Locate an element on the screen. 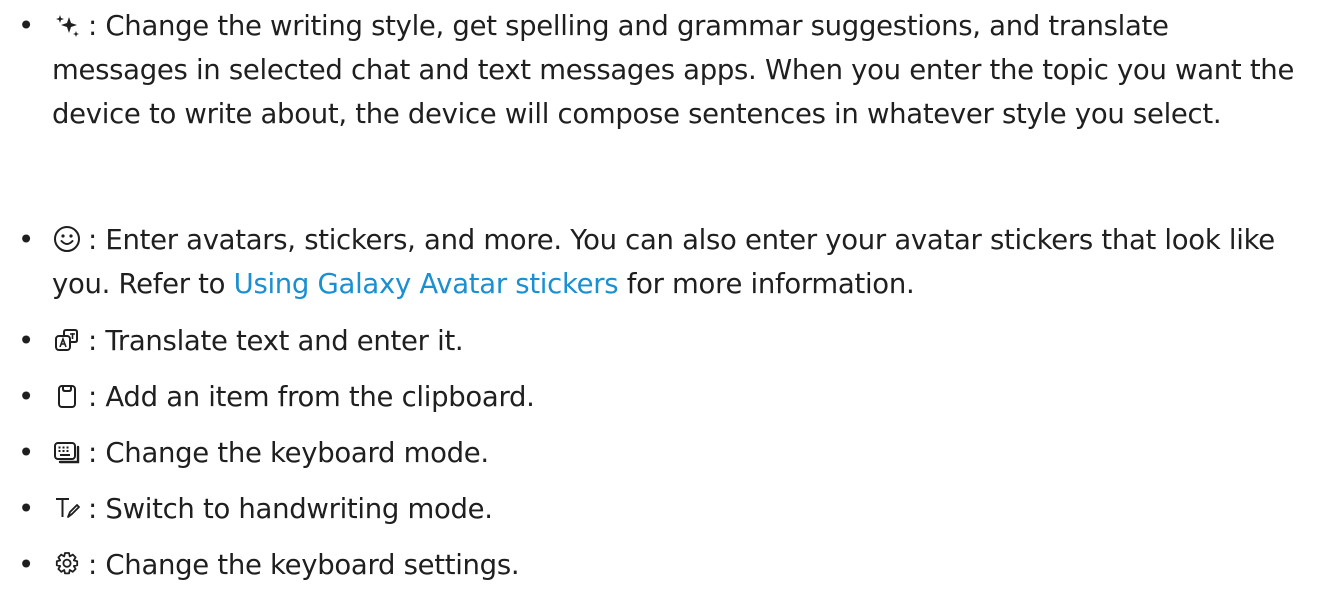 The height and width of the screenshot is (597, 1330). sparkle-ai-icon is located at coordinates (67, 25).